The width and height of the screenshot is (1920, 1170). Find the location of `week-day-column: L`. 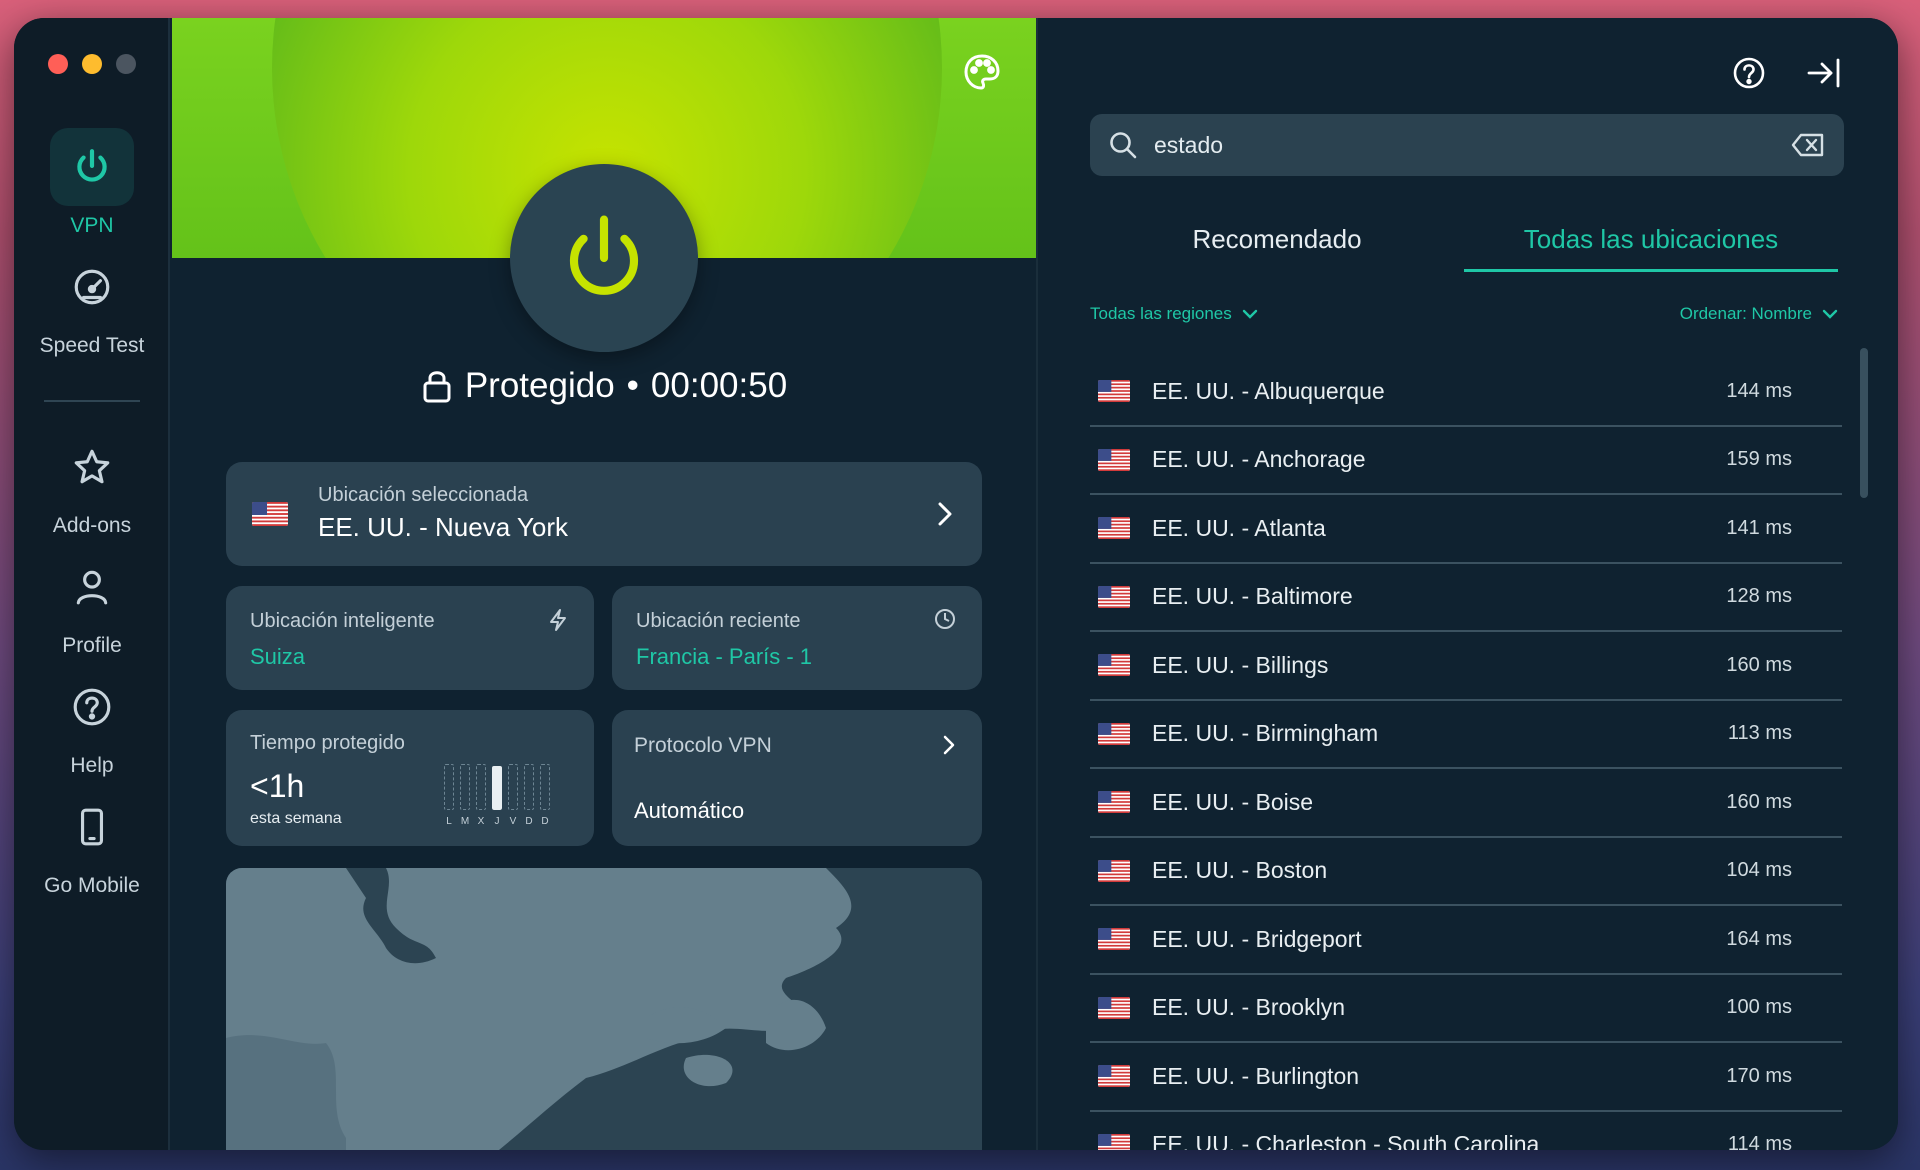

week-day-column: L is located at coordinates (449, 795).